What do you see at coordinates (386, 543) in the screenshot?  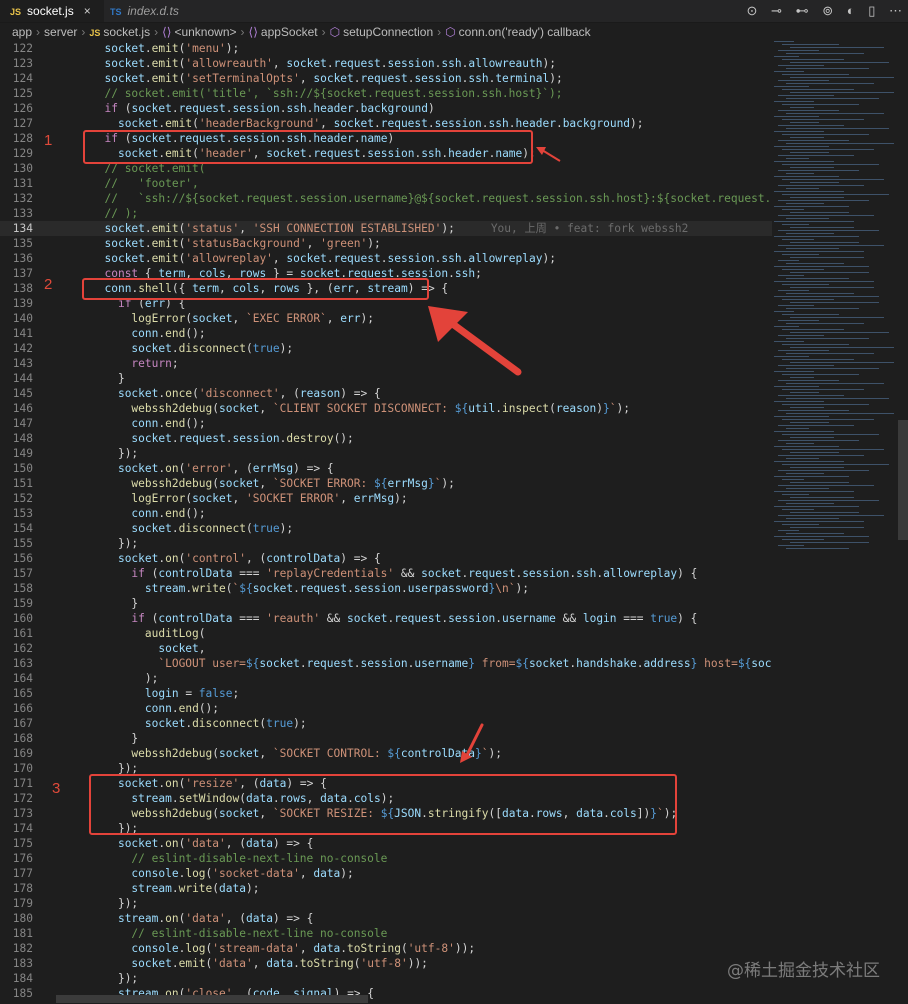 I see `code-line: 155 });` at bounding box center [386, 543].